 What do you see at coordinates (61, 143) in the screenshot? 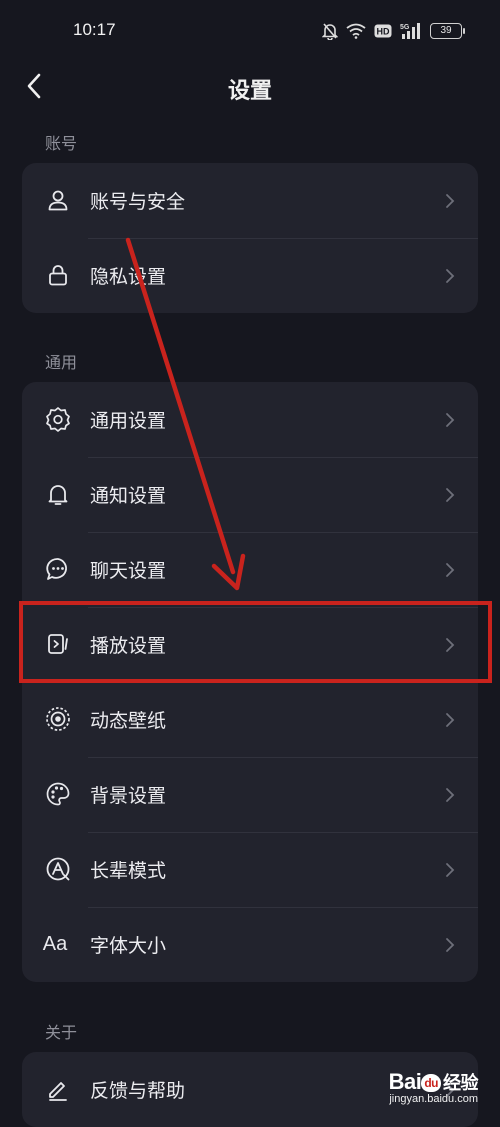
I see `section-label-account: 账号` at bounding box center [61, 143].